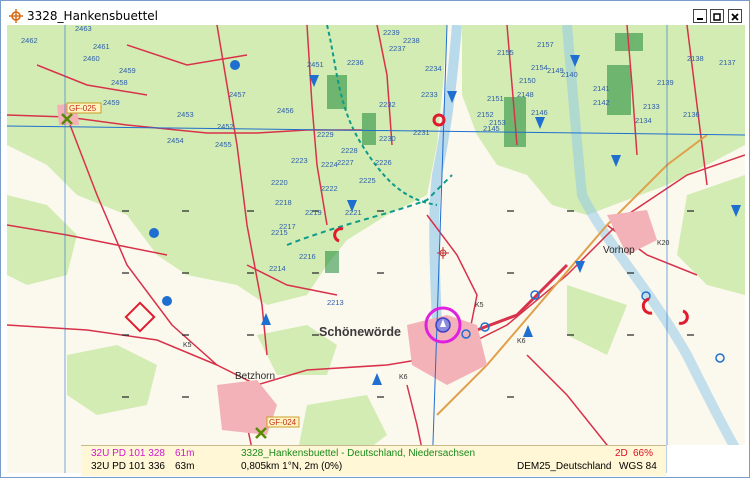 The width and height of the screenshot is (750, 478). I want to click on parcel-number: 2142, so click(601, 102).